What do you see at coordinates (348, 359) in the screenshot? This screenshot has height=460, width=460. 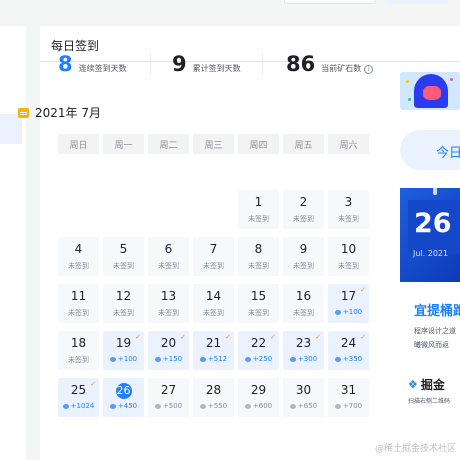 I see `day-status: +350` at bounding box center [348, 359].